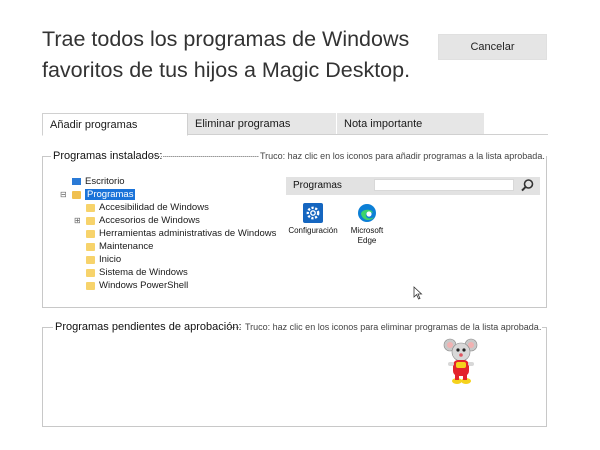  I want to click on tree-item-programs: ⊟ Programas, so click(98, 194).